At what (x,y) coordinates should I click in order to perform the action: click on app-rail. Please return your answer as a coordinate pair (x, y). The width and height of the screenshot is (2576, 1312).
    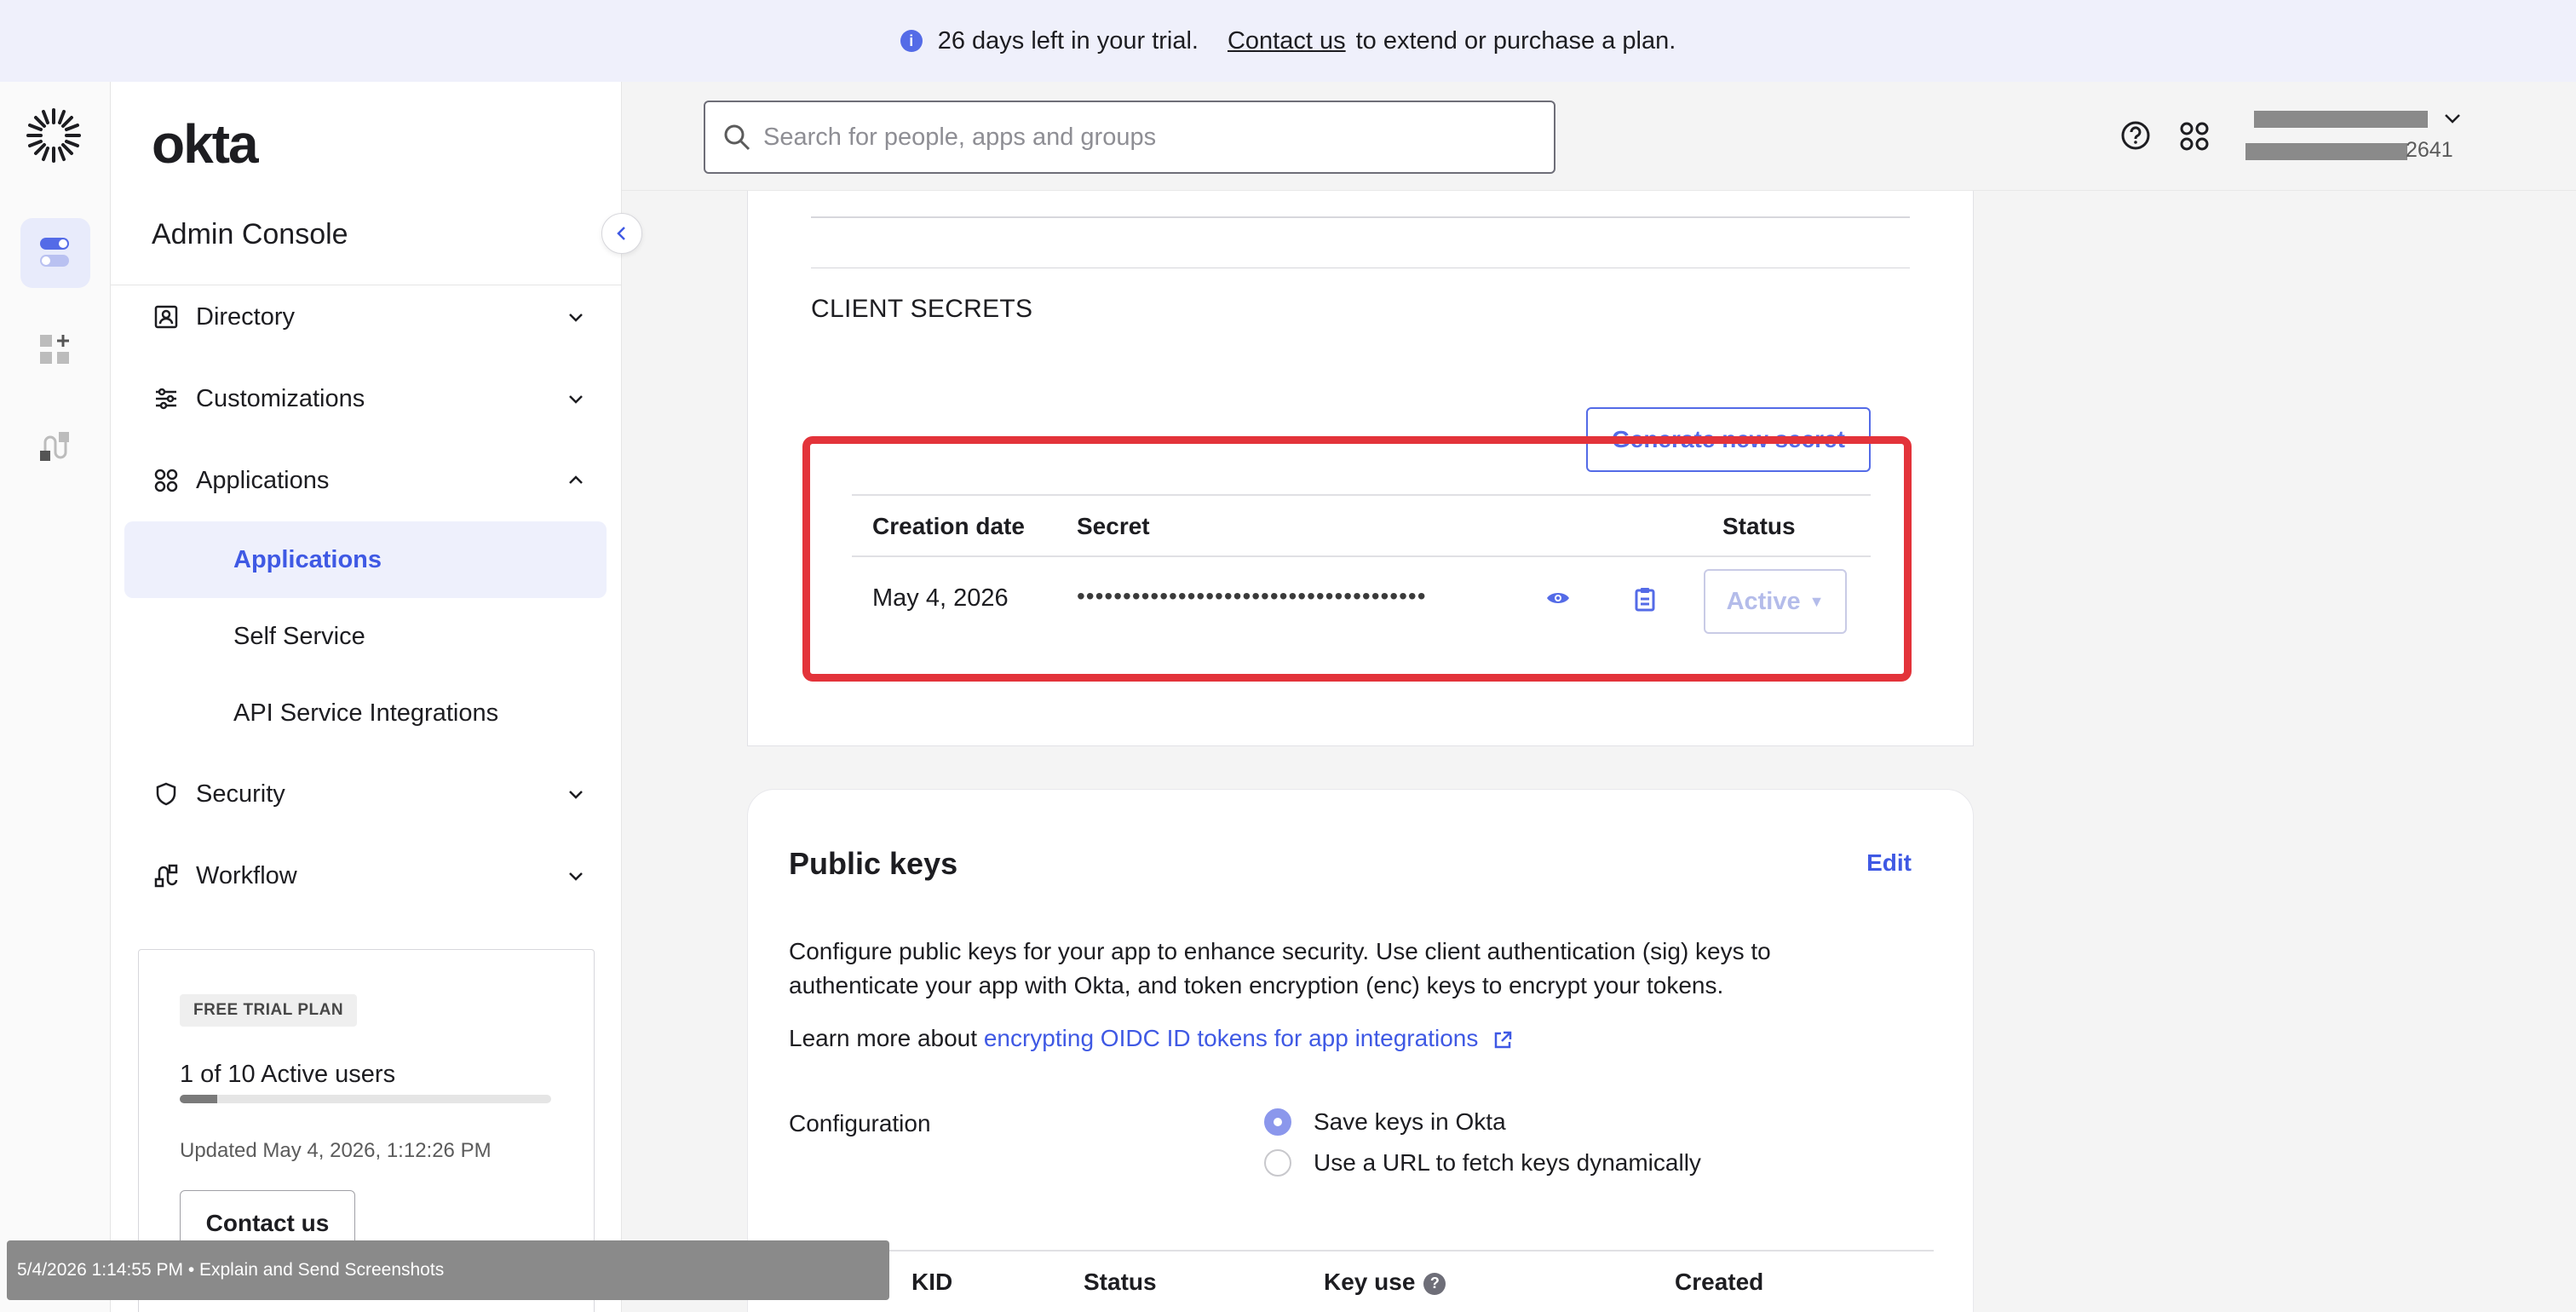
    Looking at the image, I should click on (56, 697).